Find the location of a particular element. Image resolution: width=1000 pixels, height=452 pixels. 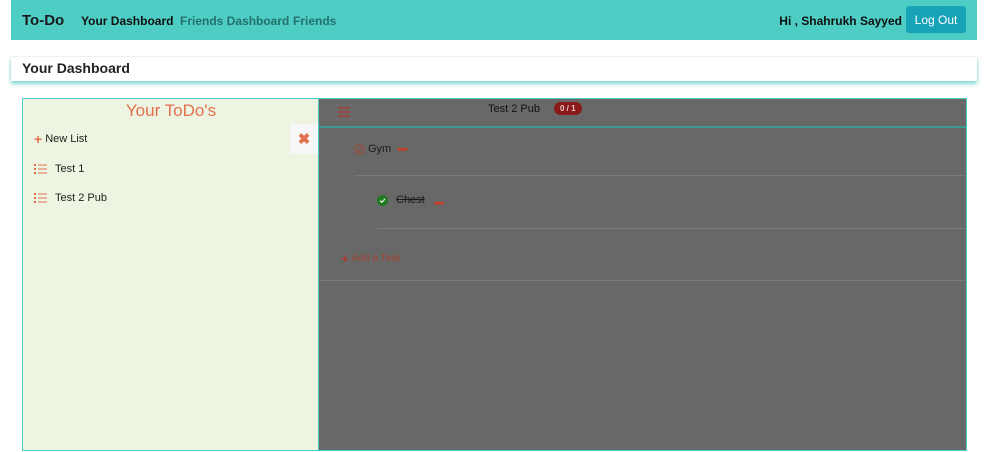

task-item-gym: Gym ••• is located at coordinates (381, 149).